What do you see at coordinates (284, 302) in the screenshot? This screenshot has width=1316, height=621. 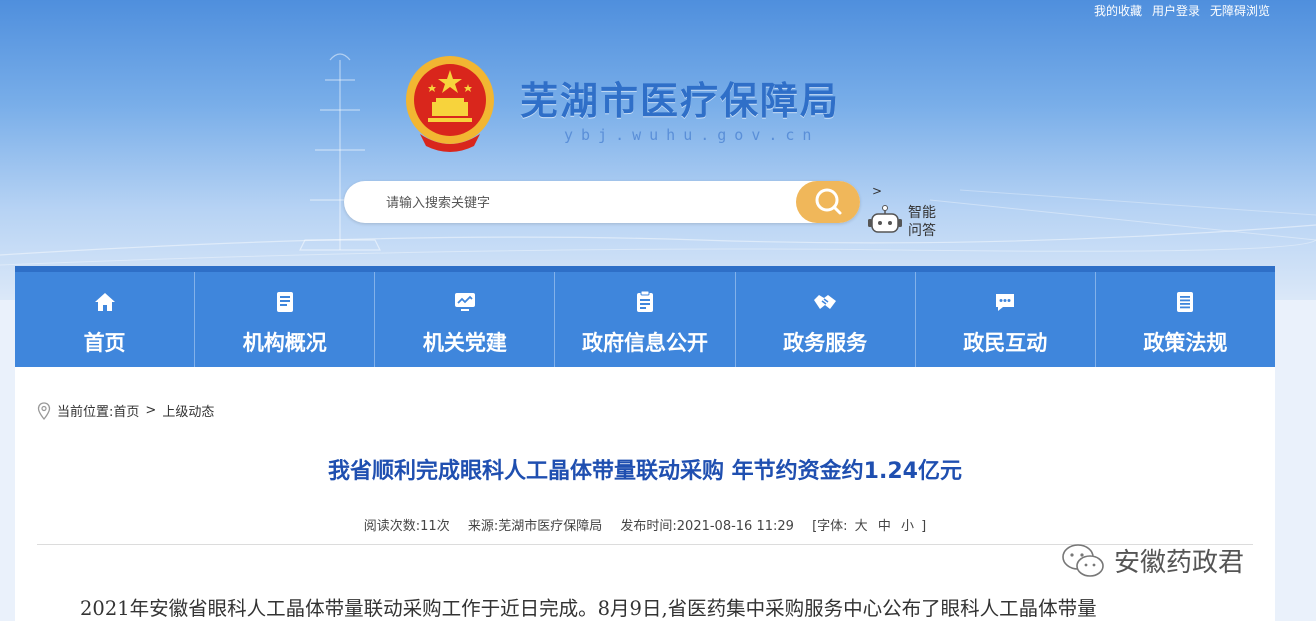 I see `document-icon` at bounding box center [284, 302].